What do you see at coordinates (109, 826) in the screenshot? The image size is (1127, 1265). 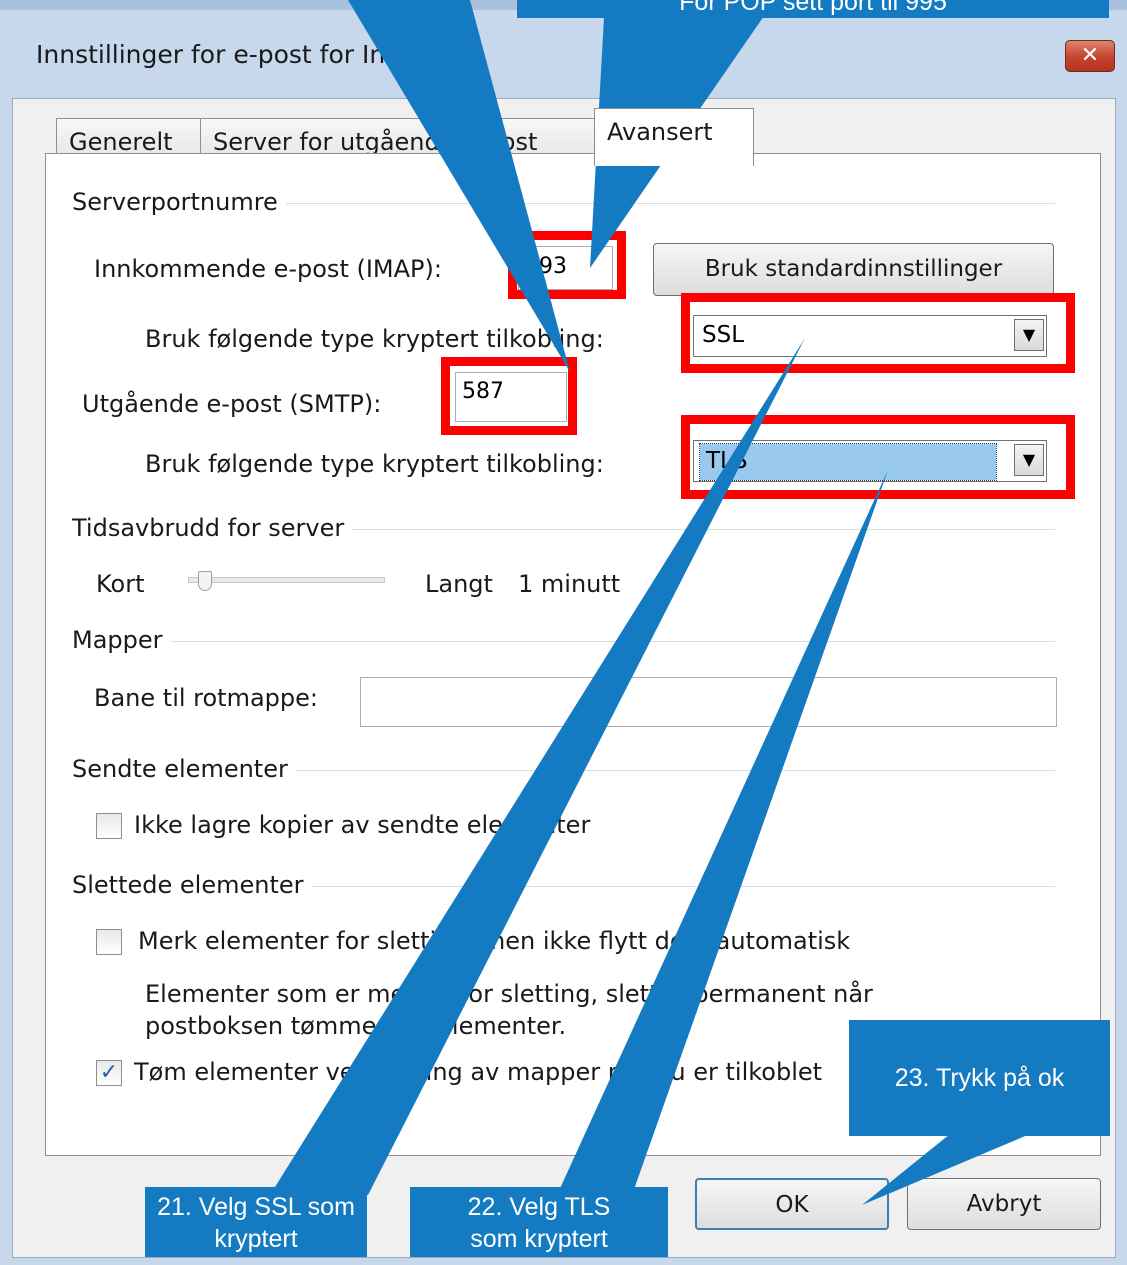 I see `no-copy-checkbox` at bounding box center [109, 826].